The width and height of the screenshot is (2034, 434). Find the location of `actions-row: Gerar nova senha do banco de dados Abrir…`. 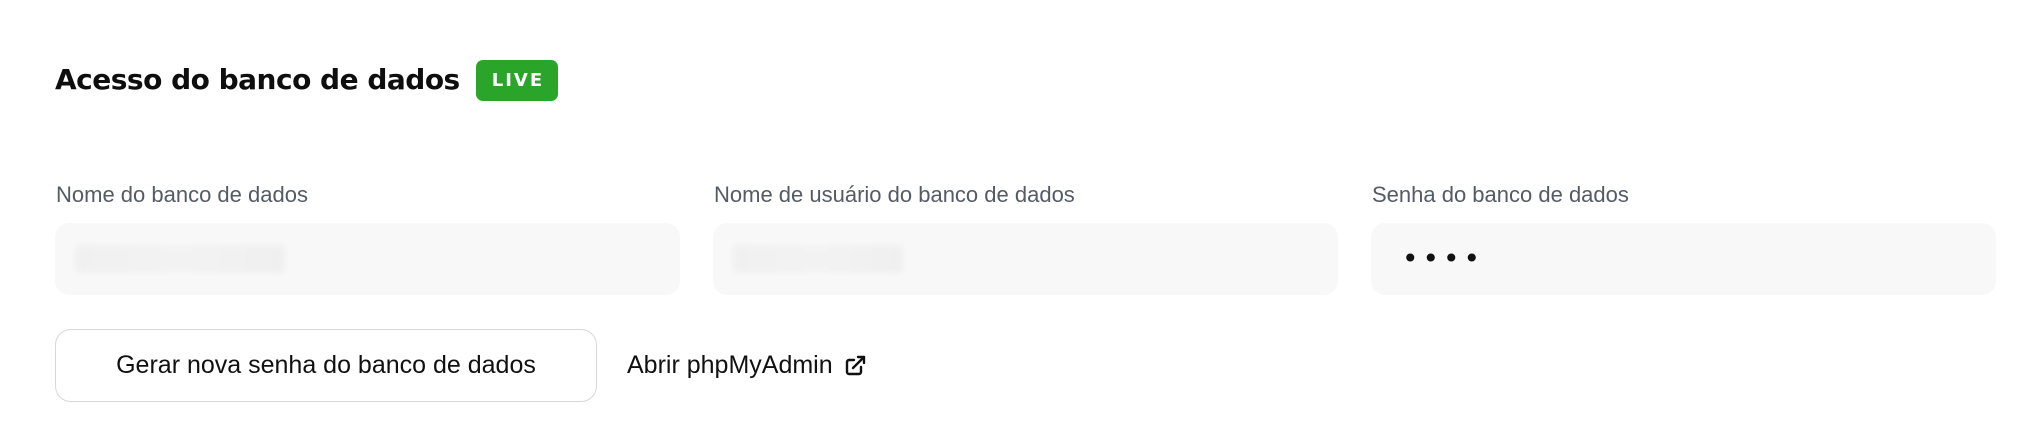

actions-row: Gerar nova senha do banco de dados Abrir… is located at coordinates (461, 365).